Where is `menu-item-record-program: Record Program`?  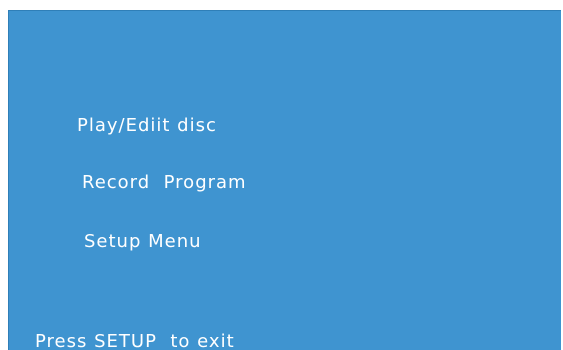 menu-item-record-program: Record Program is located at coordinates (164, 182).